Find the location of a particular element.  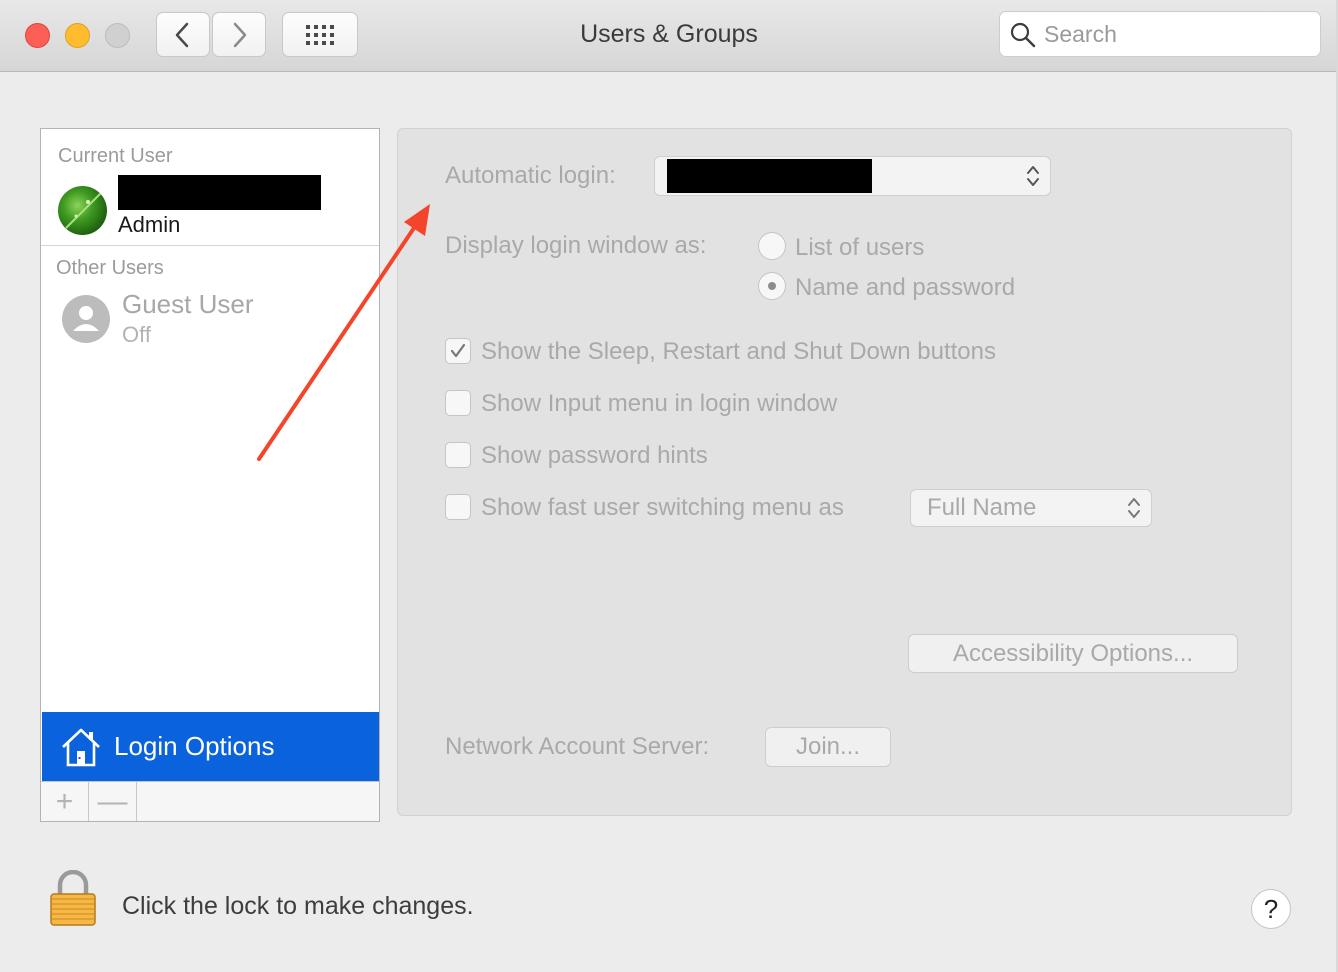

checkbox-show-password-hints-label: Show password hints is located at coordinates (594, 455).